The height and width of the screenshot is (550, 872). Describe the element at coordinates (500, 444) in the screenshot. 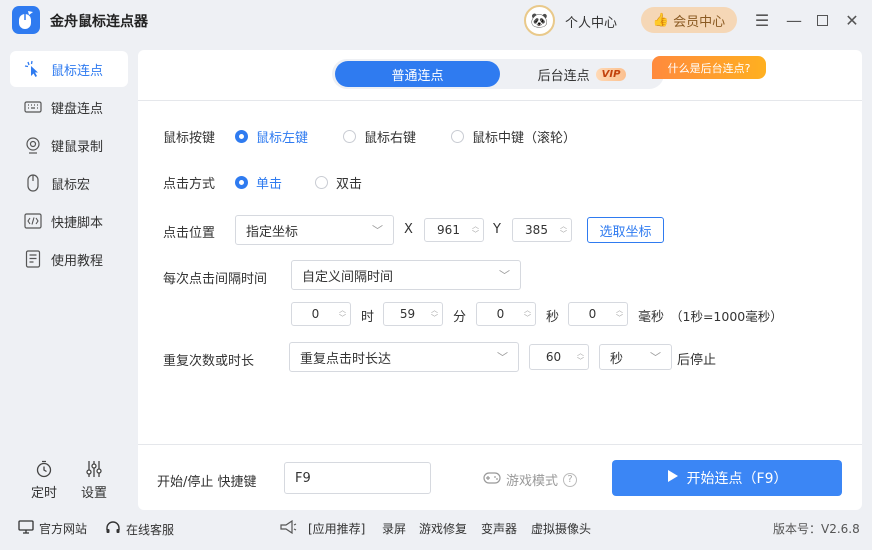

I see `divider` at that location.